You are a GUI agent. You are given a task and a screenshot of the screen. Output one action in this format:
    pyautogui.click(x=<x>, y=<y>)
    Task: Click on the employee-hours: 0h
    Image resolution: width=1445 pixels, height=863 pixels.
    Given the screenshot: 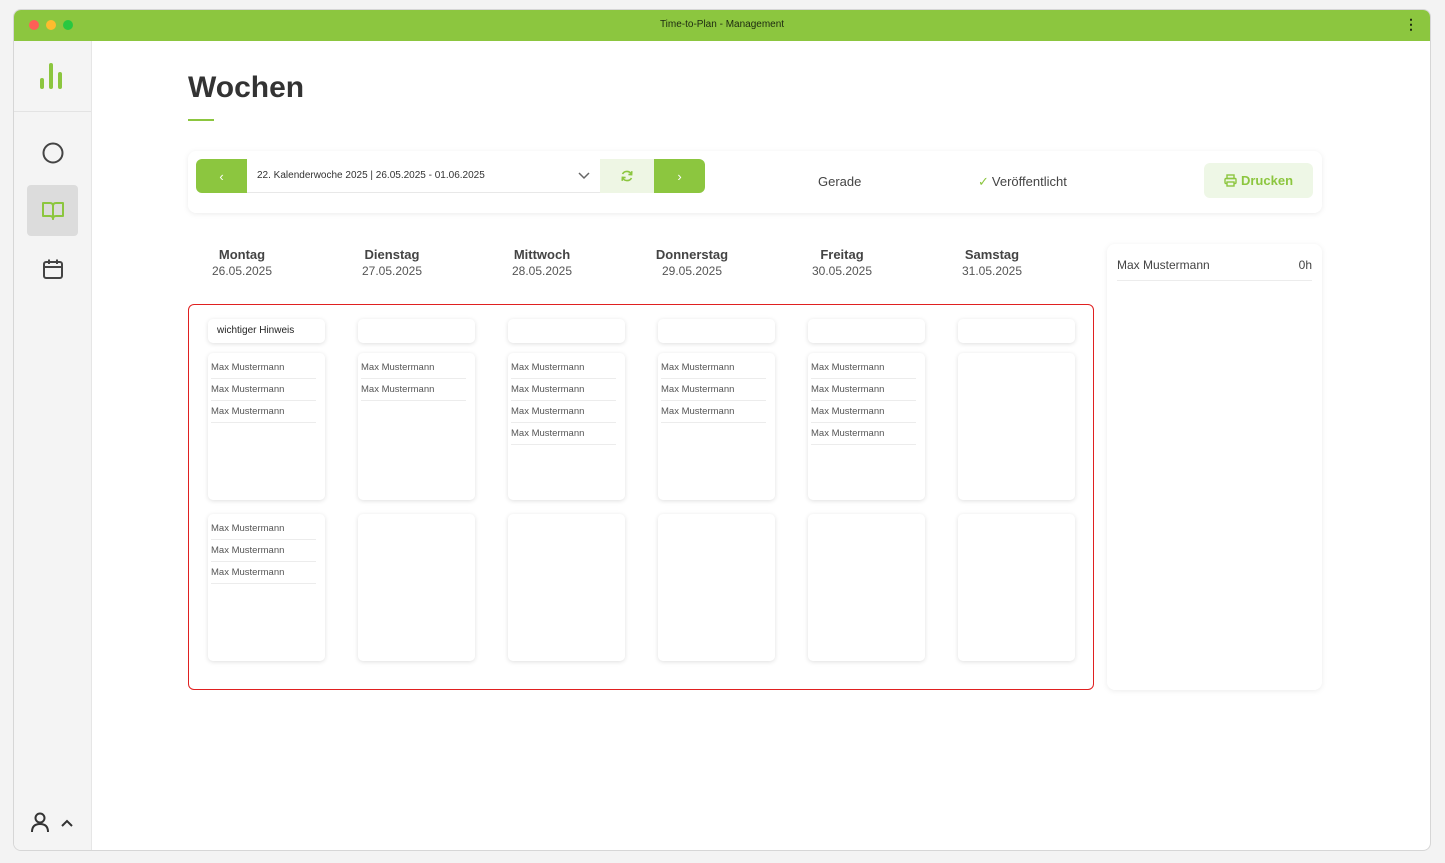 What is the action you would take?
    pyautogui.click(x=1305, y=265)
    